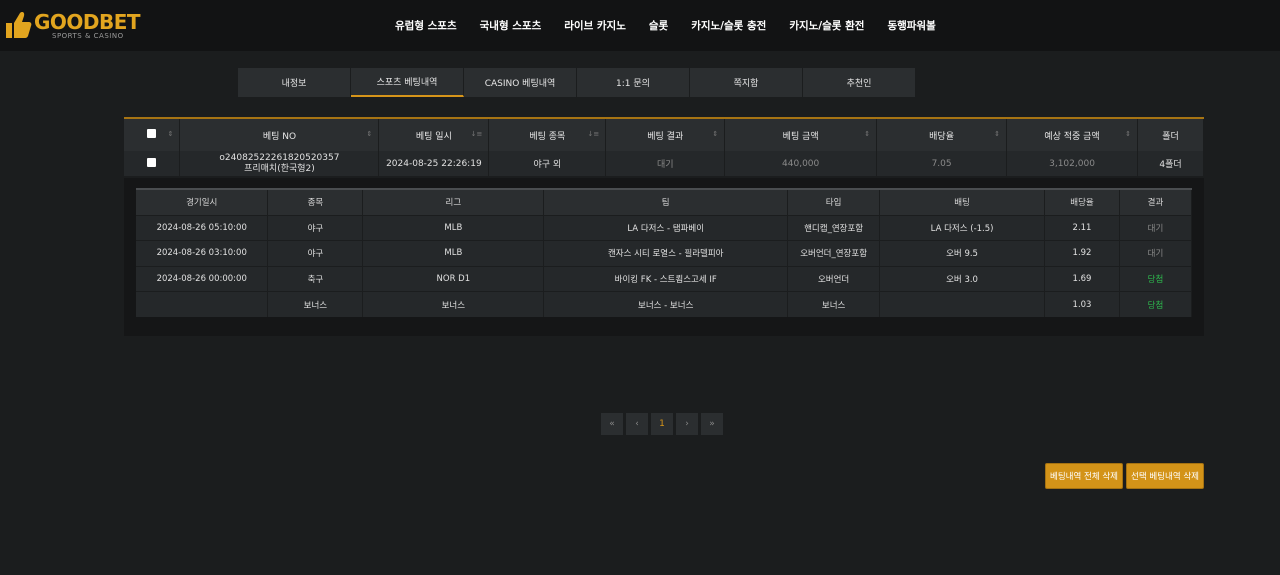  Describe the element at coordinates (746, 82) in the screenshot. I see `tab-messages: 쪽지함` at that location.